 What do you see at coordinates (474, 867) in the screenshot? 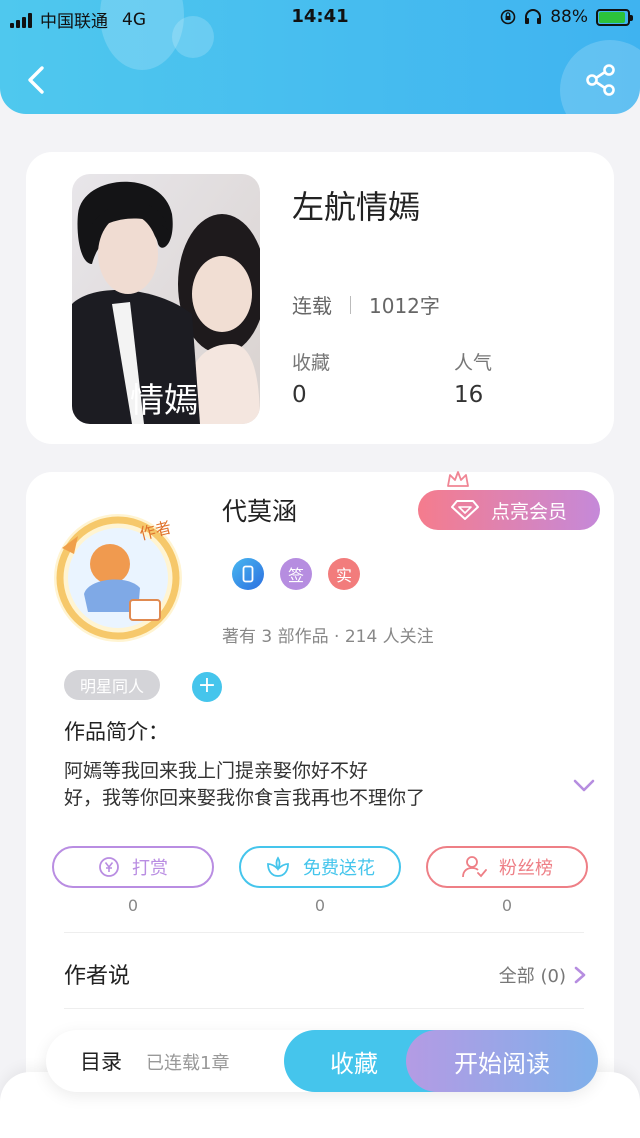
I see `user-rank-icon` at bounding box center [474, 867].